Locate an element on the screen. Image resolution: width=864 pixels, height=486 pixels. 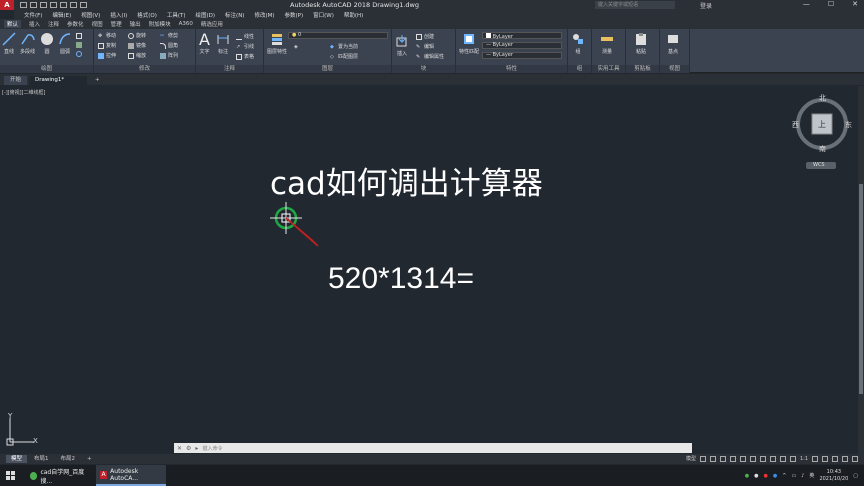
stretch-tool: 拉伸 is located at coordinates (107, 55).